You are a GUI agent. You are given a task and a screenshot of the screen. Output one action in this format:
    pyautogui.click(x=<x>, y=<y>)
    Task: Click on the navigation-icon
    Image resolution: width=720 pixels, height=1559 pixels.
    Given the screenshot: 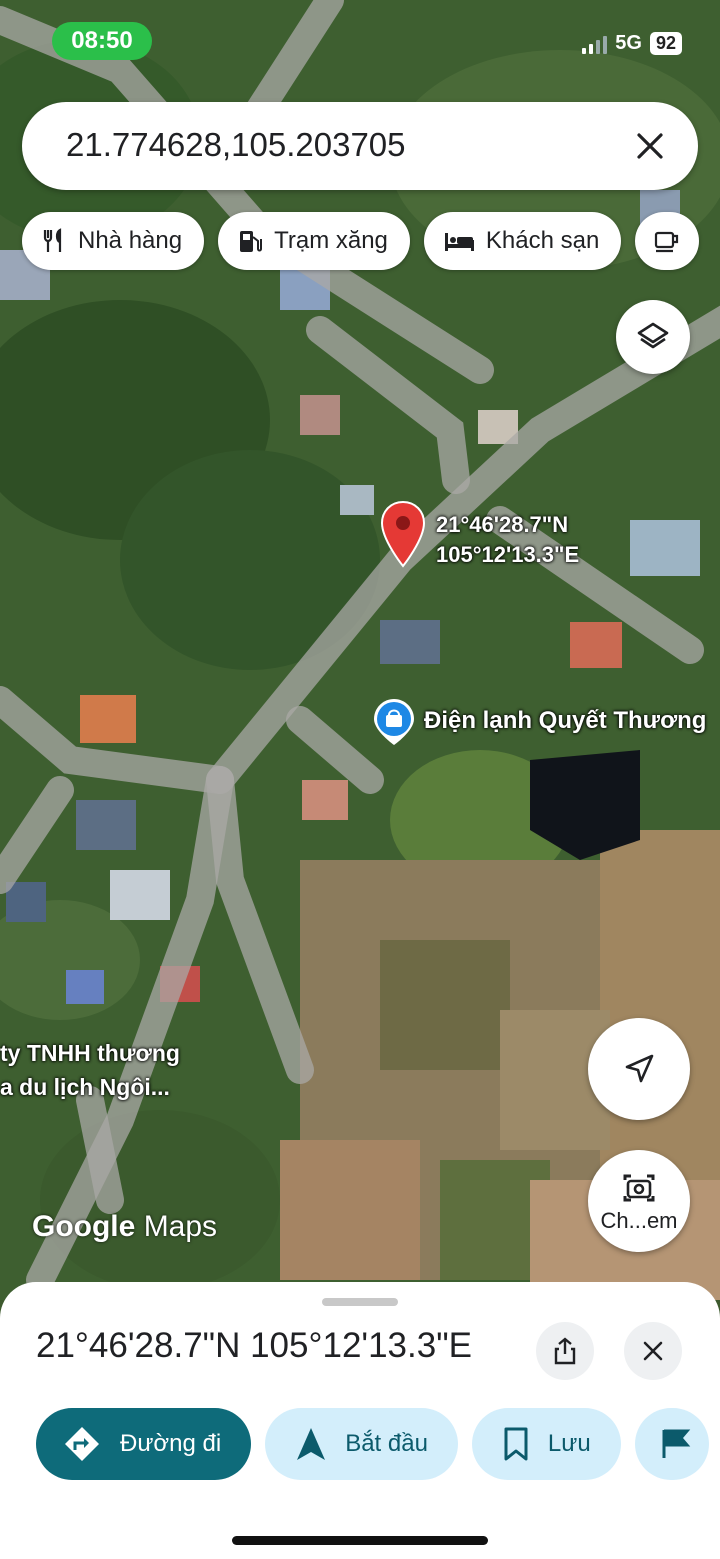 What is the action you would take?
    pyautogui.click(x=311, y=1444)
    